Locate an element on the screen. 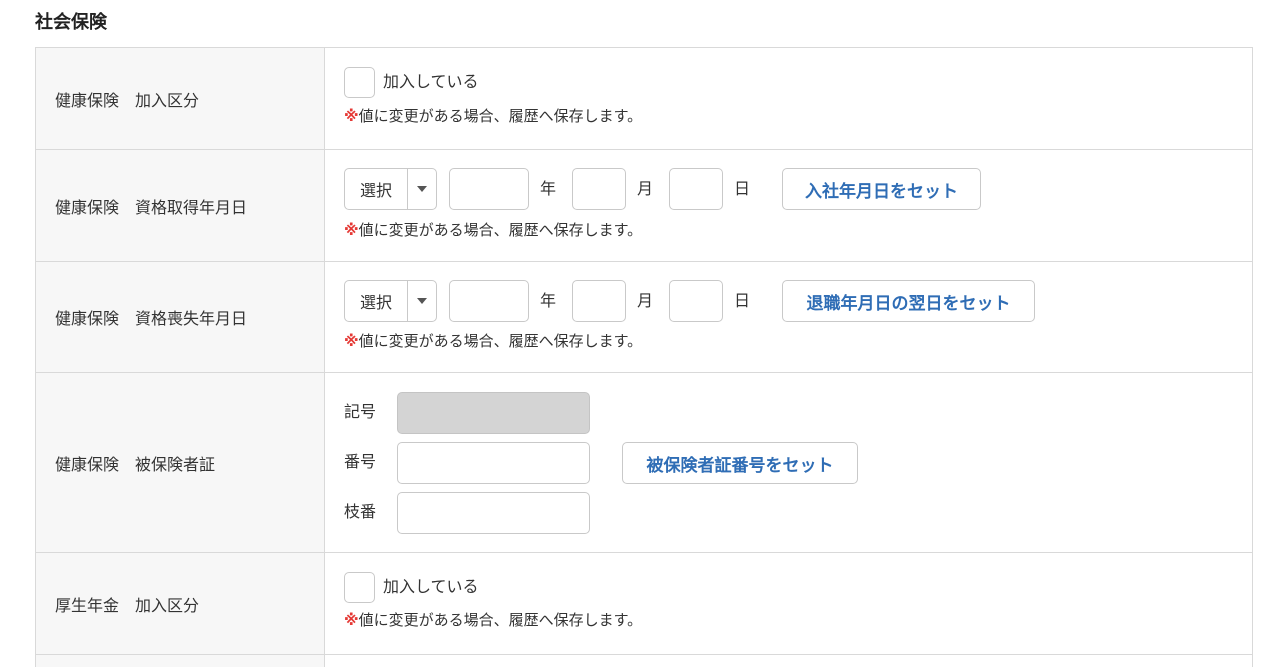 The height and width of the screenshot is (667, 1280). row-label: 健康保険 加入区分 is located at coordinates (180, 98).